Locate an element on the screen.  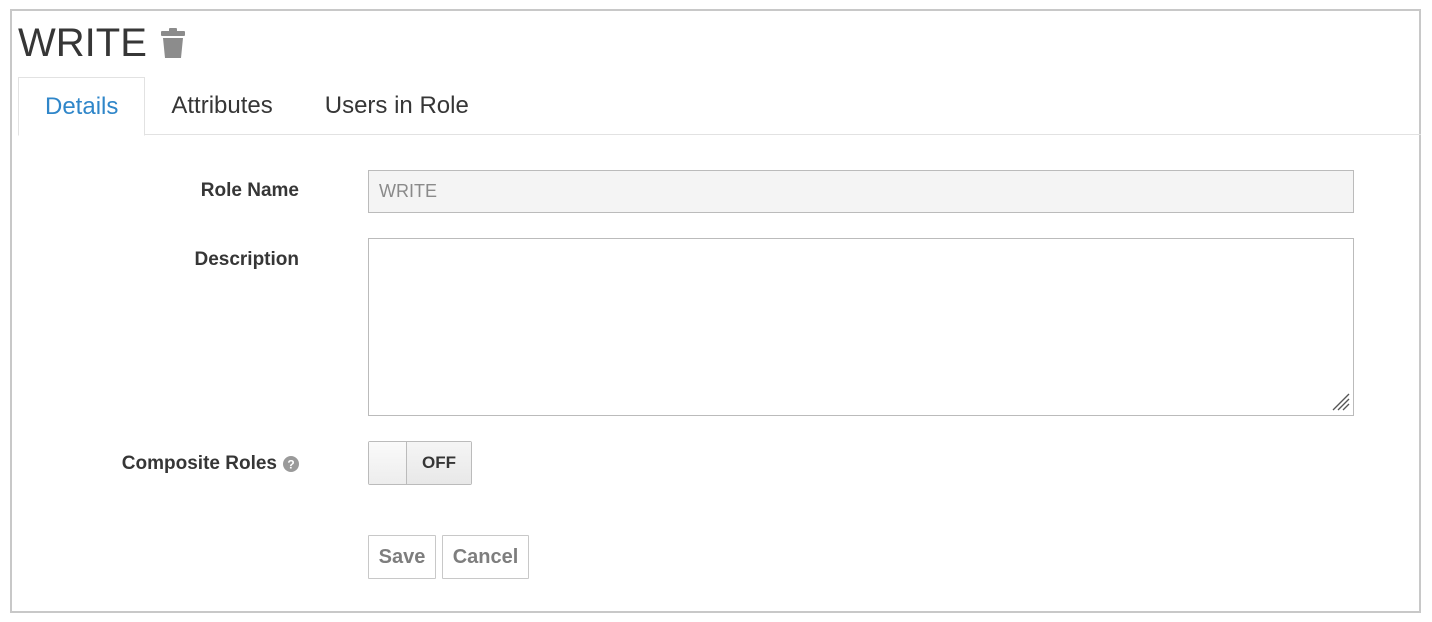
tab-users-in-role: Users in Role is located at coordinates (397, 106).